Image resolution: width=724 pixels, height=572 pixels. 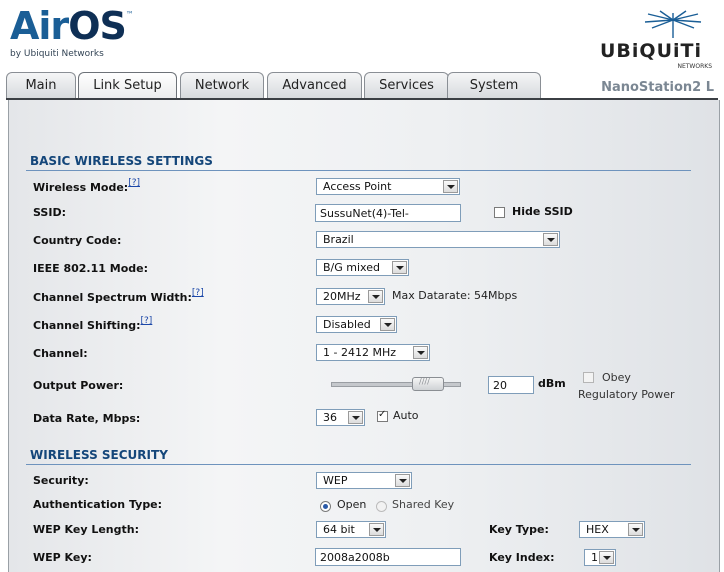 I want to click on wireless-mode-label: Wireless Mode:[?], so click(x=86, y=186).